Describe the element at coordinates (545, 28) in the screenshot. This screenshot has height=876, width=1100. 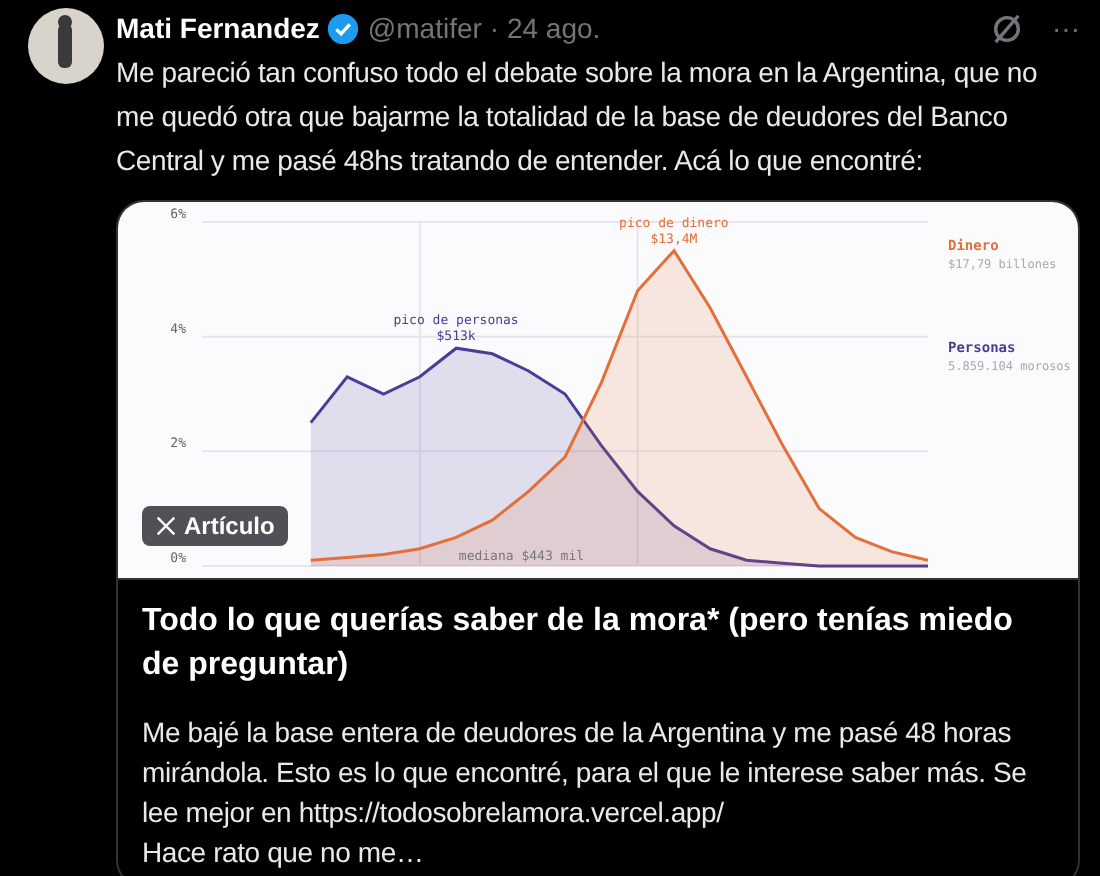
I see `post-date: · 24 ago.` at that location.